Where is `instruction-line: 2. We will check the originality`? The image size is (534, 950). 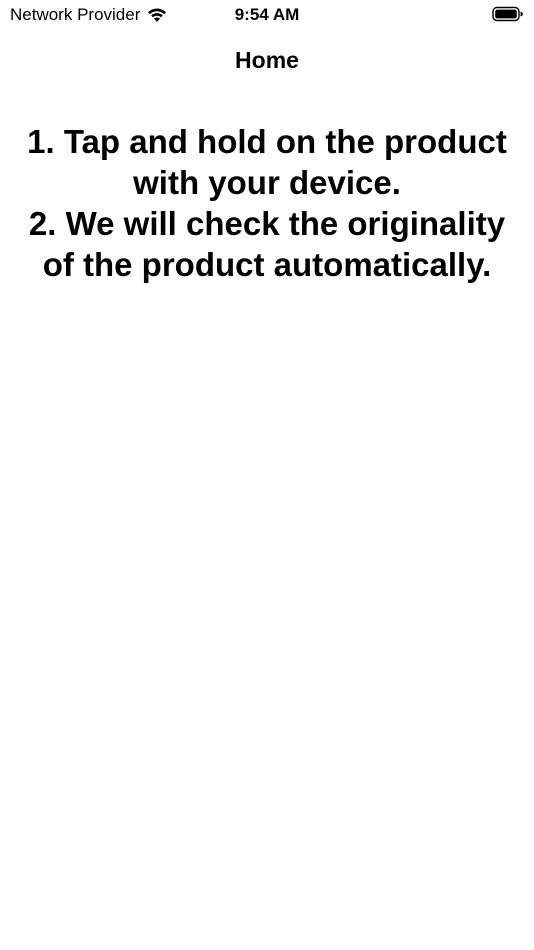 instruction-line: 2. We will check the originality is located at coordinates (267, 223).